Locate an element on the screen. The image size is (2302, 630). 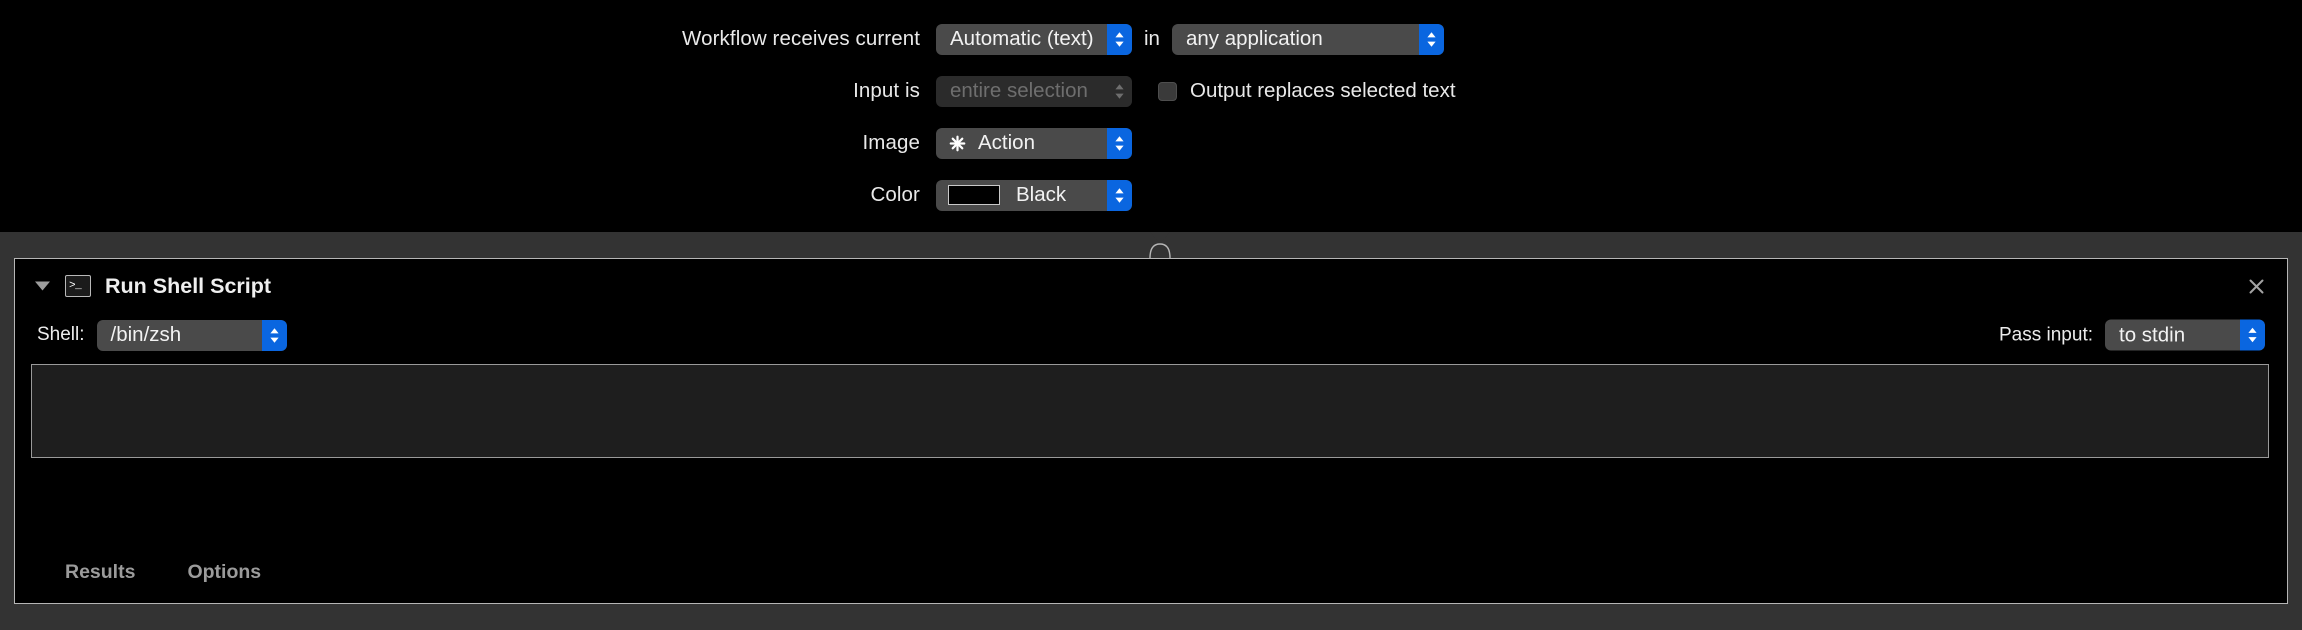
pass-input-group: Pass input: to stdin is located at coordinates (2132, 335).